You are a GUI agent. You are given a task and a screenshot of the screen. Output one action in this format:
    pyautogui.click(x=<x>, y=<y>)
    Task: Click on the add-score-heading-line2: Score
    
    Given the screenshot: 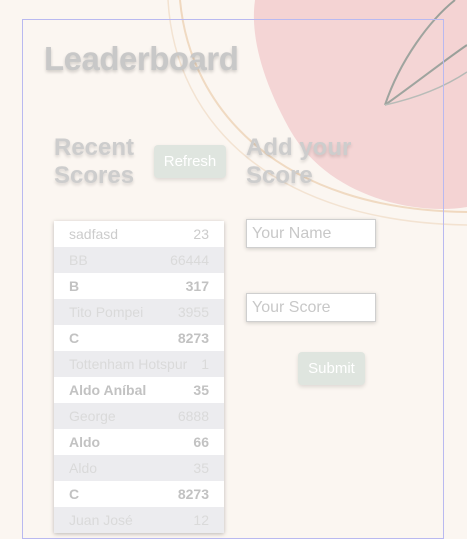 What is the action you would take?
    pyautogui.click(x=279, y=175)
    